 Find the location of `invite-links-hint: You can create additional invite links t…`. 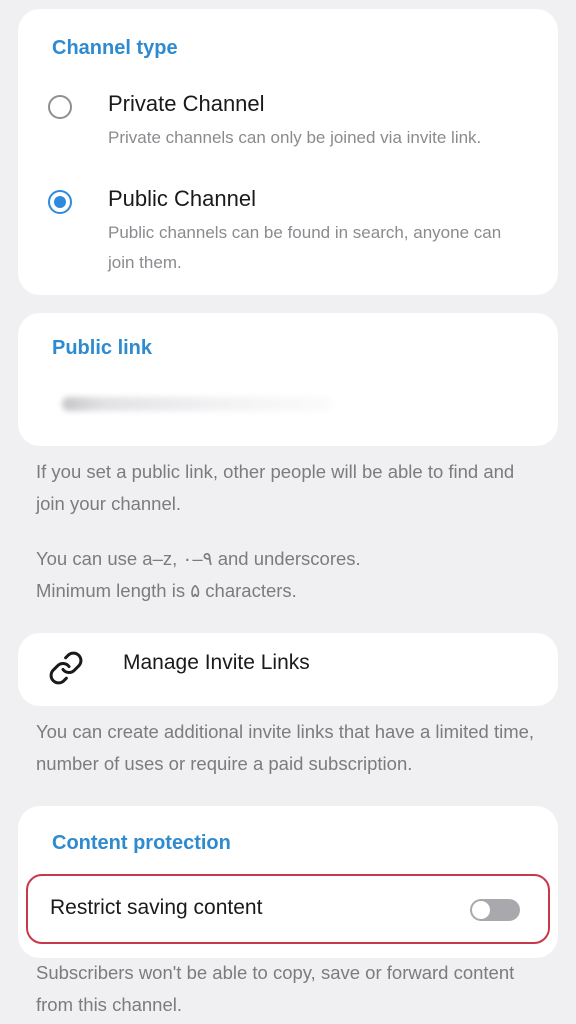

invite-links-hint: You can create additional invite links t… is located at coordinates (285, 747).